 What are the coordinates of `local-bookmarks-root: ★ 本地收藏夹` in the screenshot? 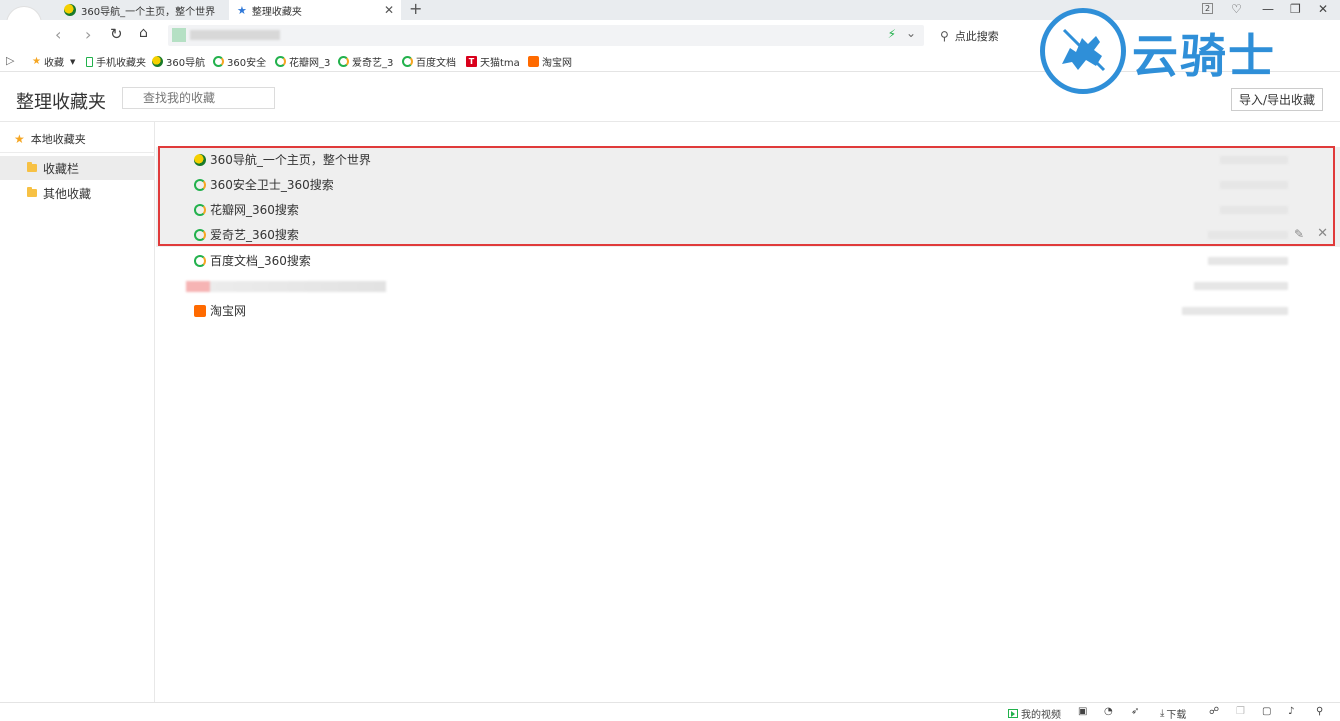 It's located at (50, 139).